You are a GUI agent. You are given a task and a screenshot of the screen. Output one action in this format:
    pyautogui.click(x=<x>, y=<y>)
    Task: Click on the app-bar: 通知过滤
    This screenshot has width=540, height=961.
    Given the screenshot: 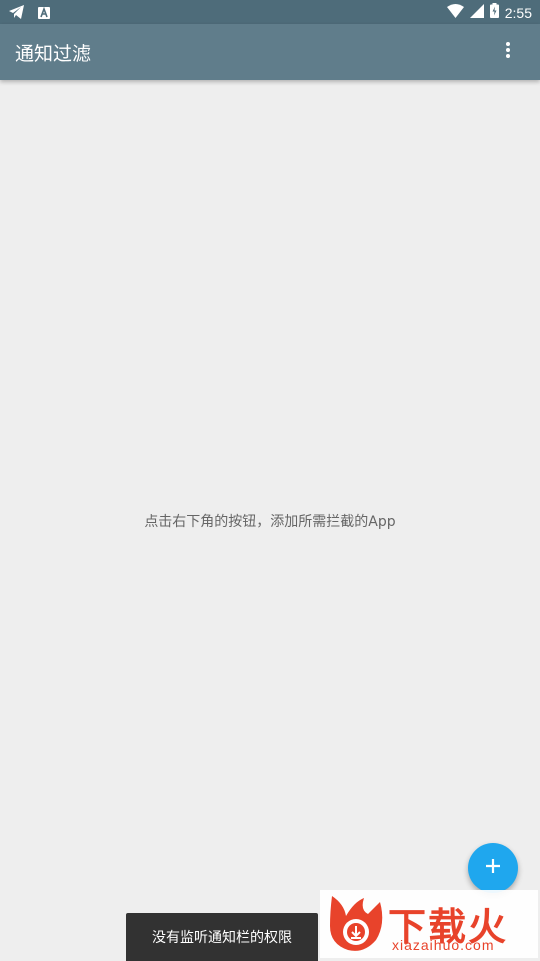 What is the action you would take?
    pyautogui.click(x=270, y=52)
    